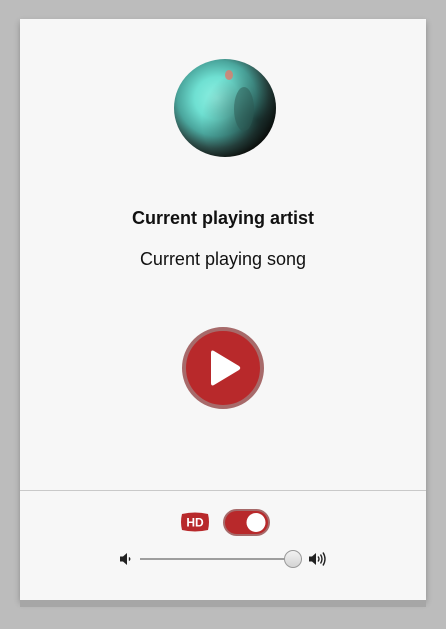 The image size is (446, 629). I want to click on volume-low-icon, so click(126, 559).